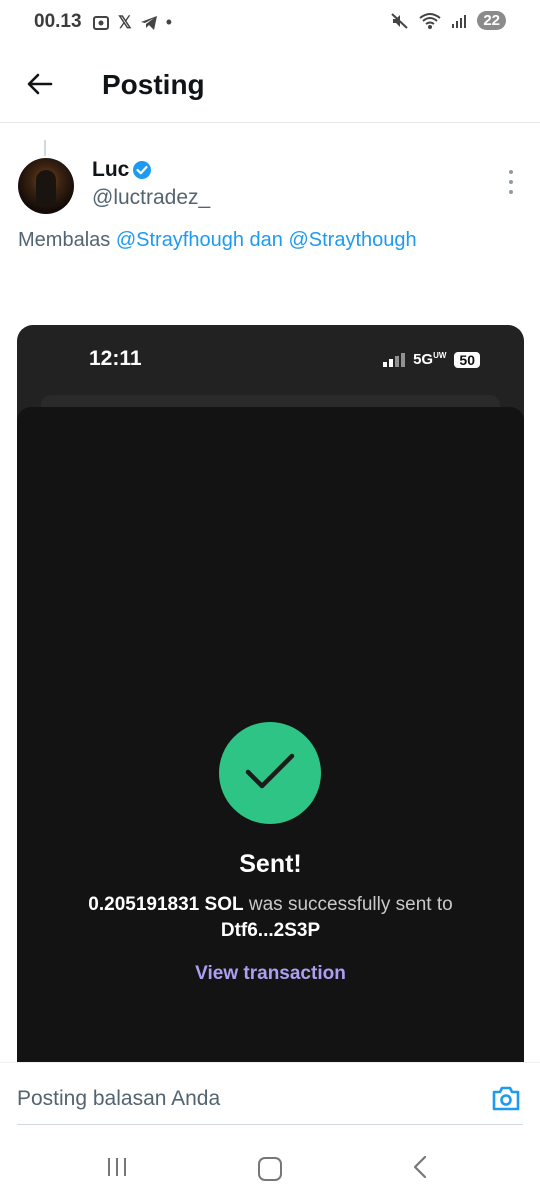 This screenshot has width=540, height=1200. I want to click on x-icon: 𝕏, so click(125, 22).